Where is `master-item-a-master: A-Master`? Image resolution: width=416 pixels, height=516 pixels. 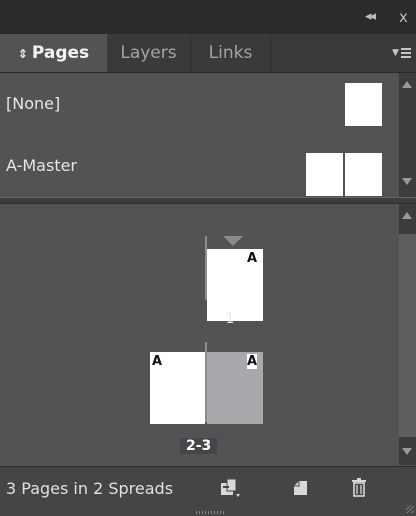
master-item-a-master: A-Master is located at coordinates (199, 166).